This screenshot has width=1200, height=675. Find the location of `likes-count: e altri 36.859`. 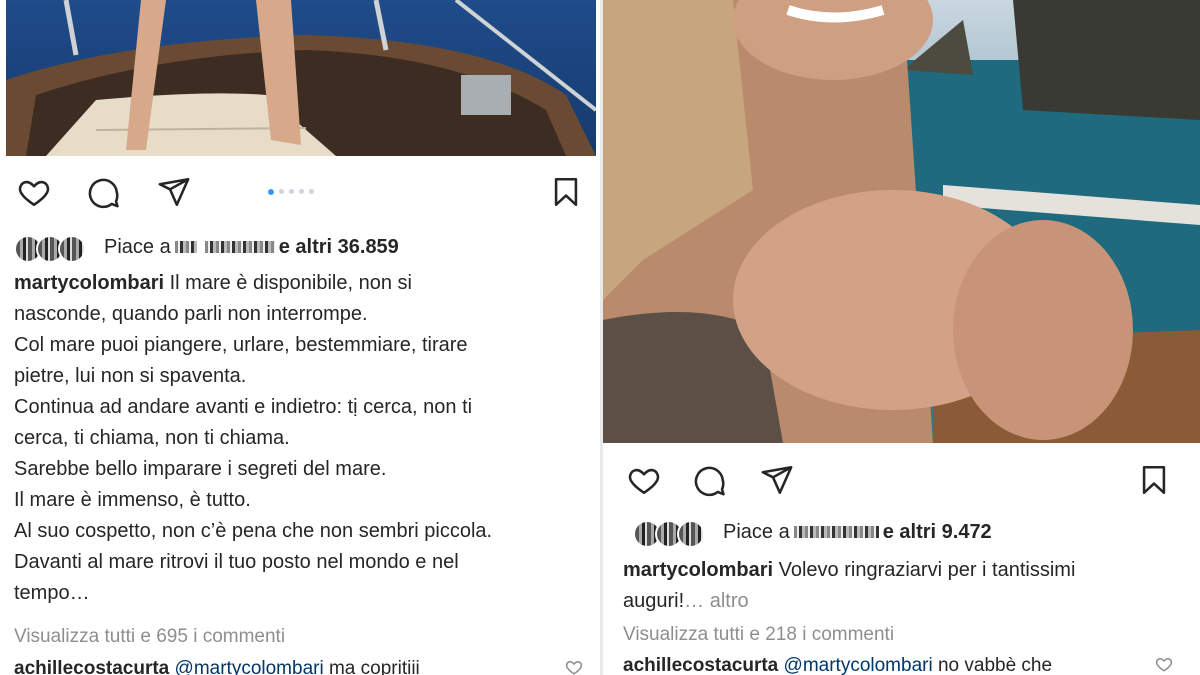

likes-count: e altri 36.859 is located at coordinates (338, 246).